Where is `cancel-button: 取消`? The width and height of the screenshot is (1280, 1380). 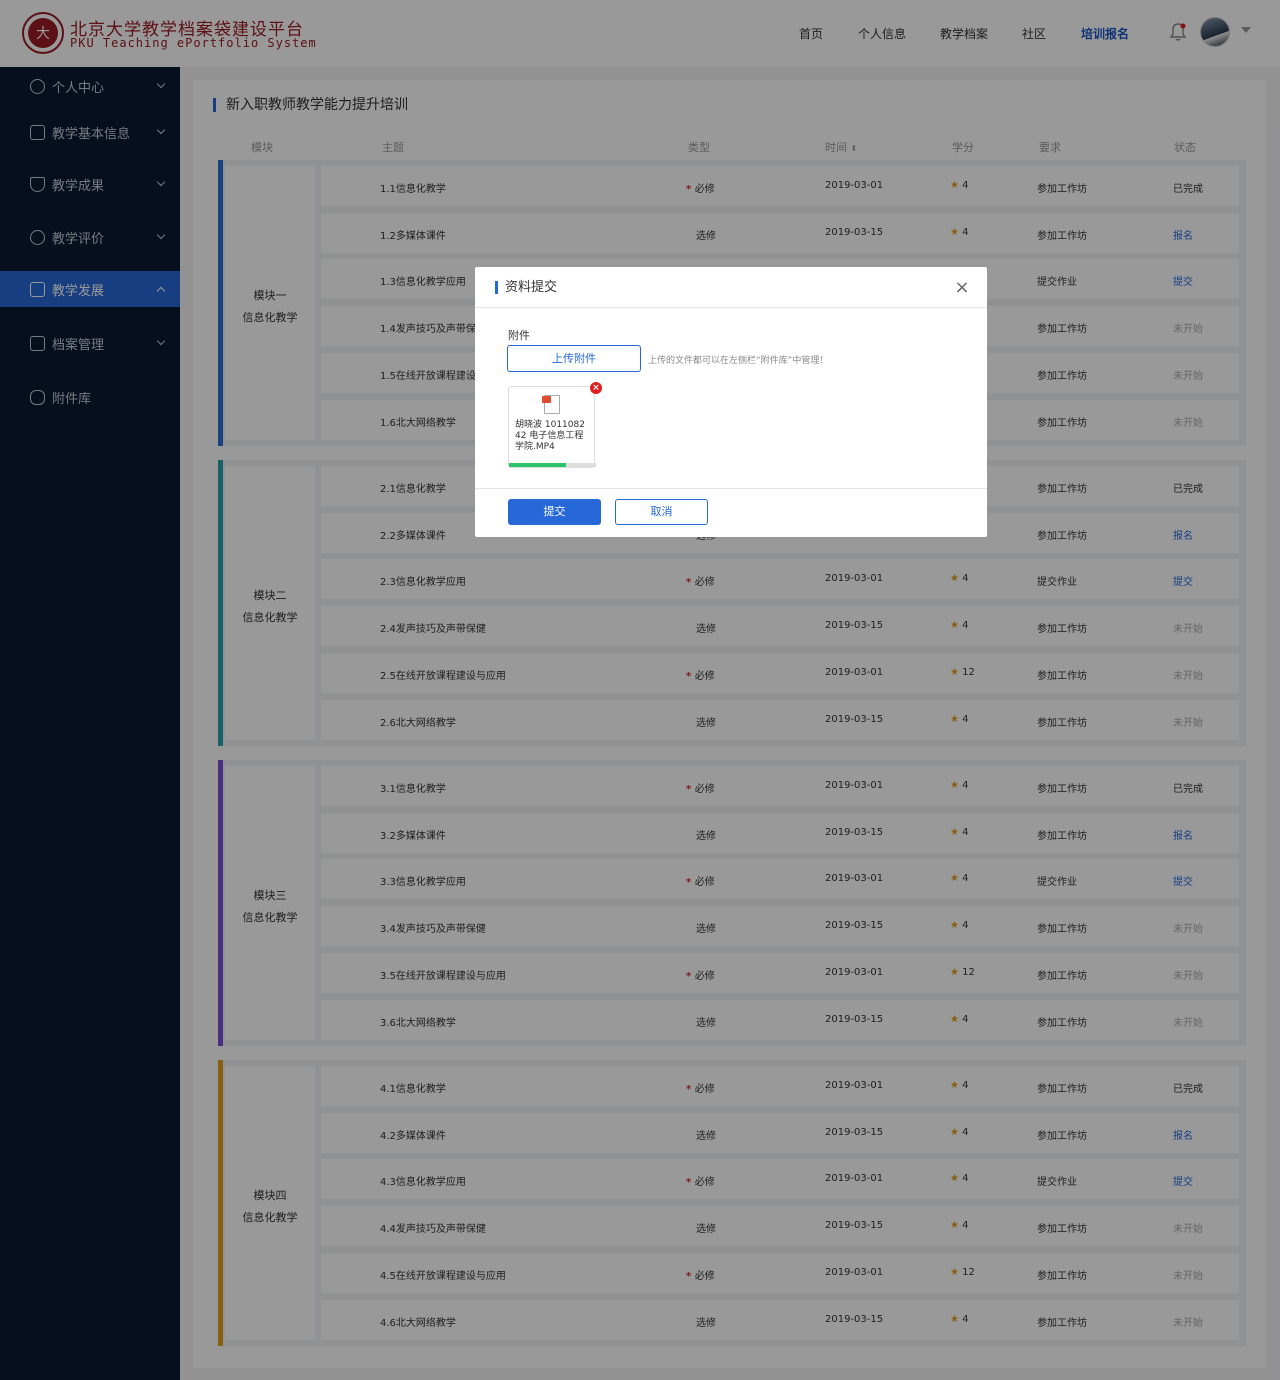
cancel-button: 取消 is located at coordinates (661, 512).